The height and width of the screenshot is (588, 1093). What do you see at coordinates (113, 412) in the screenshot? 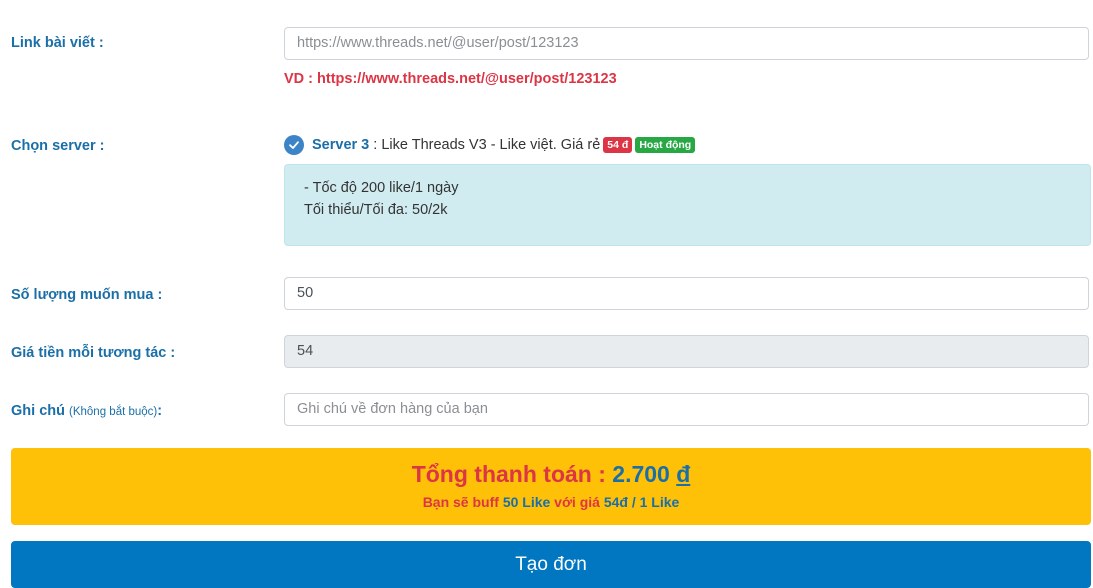
I see `note-label-optional: (Không bắt buộc)` at bounding box center [113, 412].